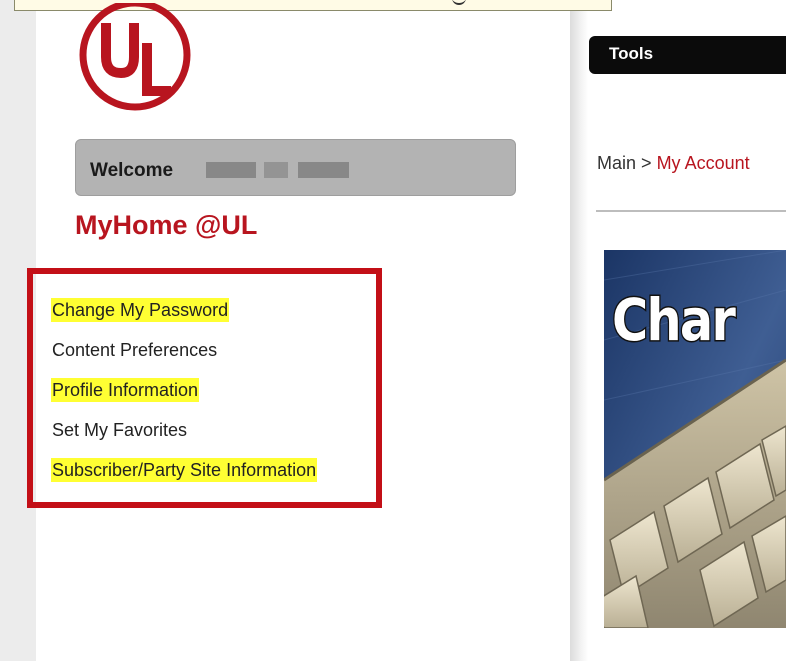 This screenshot has width=786, height=661. I want to click on breadcrumb-my-account: My Account, so click(703, 163).